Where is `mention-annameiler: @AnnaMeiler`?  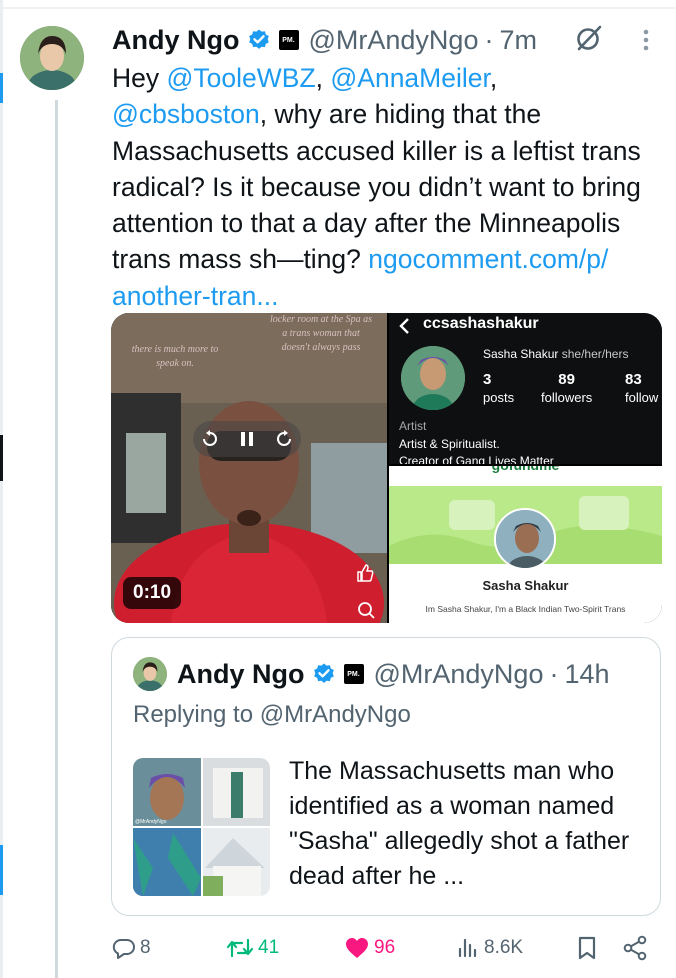 mention-annameiler: @AnnaMeiler is located at coordinates (409, 78).